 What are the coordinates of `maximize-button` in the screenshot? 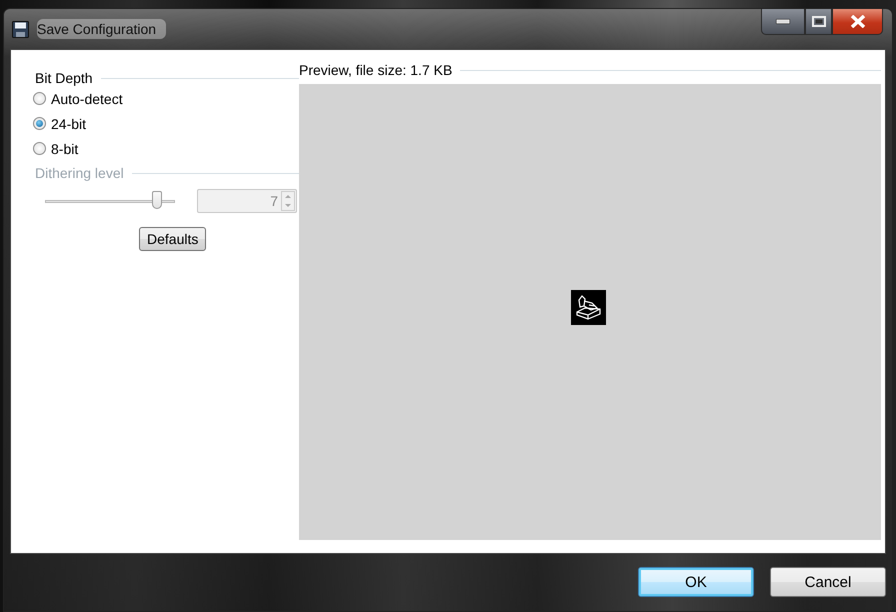 It's located at (818, 22).